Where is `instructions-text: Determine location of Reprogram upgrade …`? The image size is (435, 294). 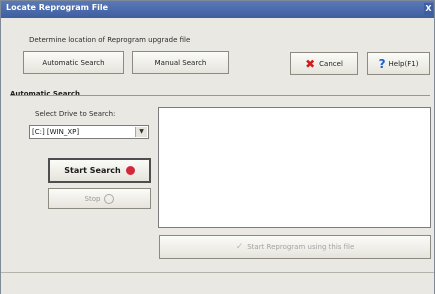 instructions-text: Determine location of Reprogram upgrade … is located at coordinates (110, 40).